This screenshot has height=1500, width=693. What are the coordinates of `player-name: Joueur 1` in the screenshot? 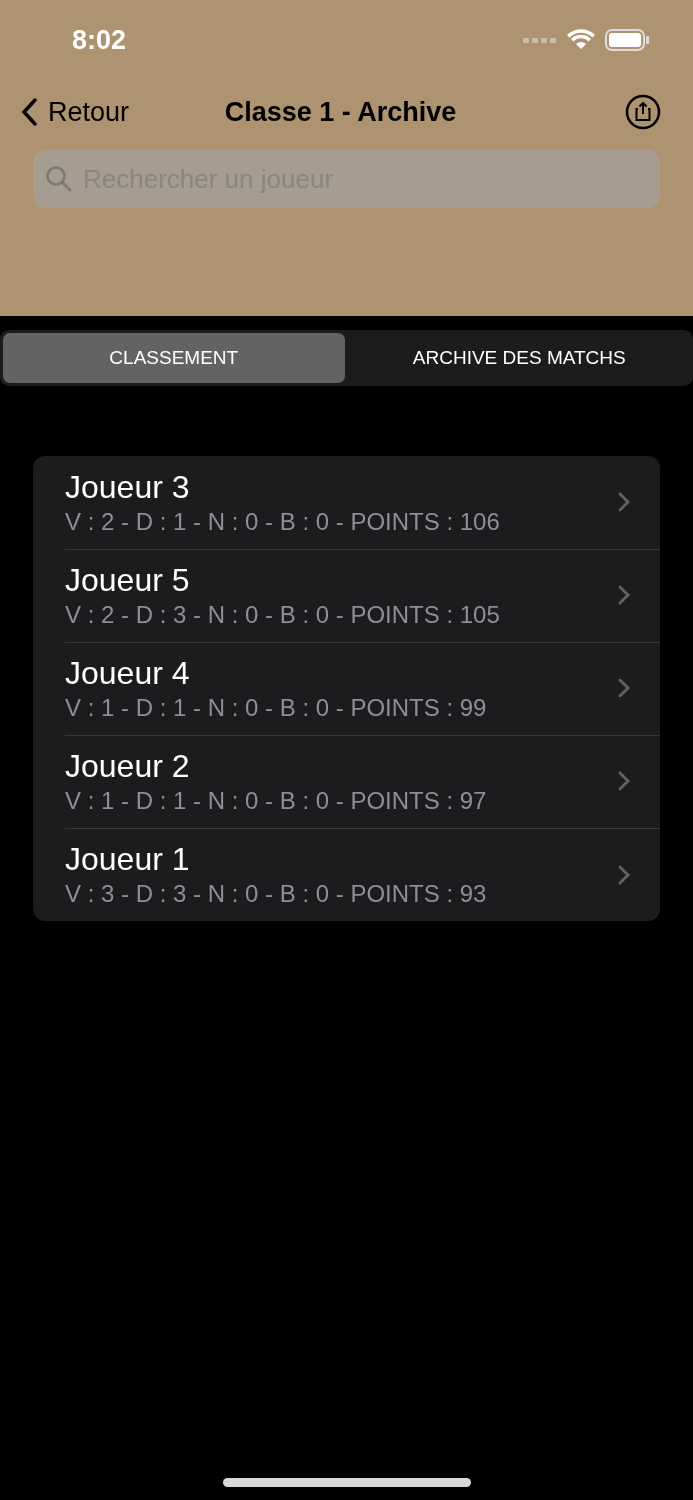 It's located at (341, 859).